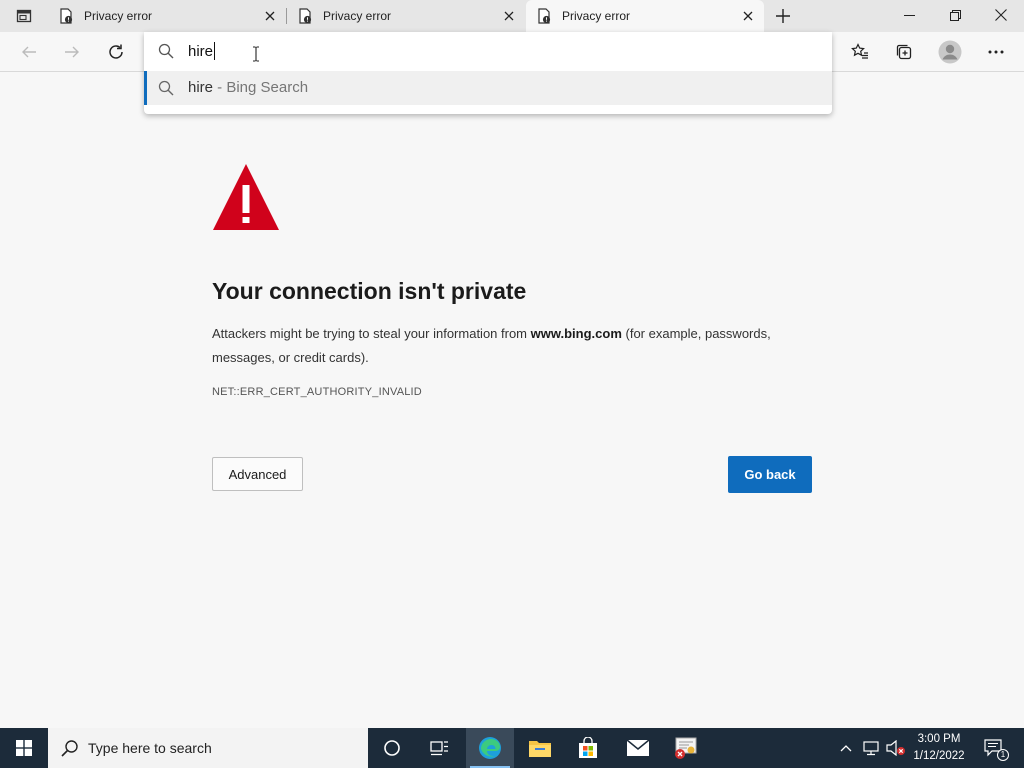  Describe the element at coordinates (257, 474) in the screenshot. I see `advanced-button: Advanced` at that location.